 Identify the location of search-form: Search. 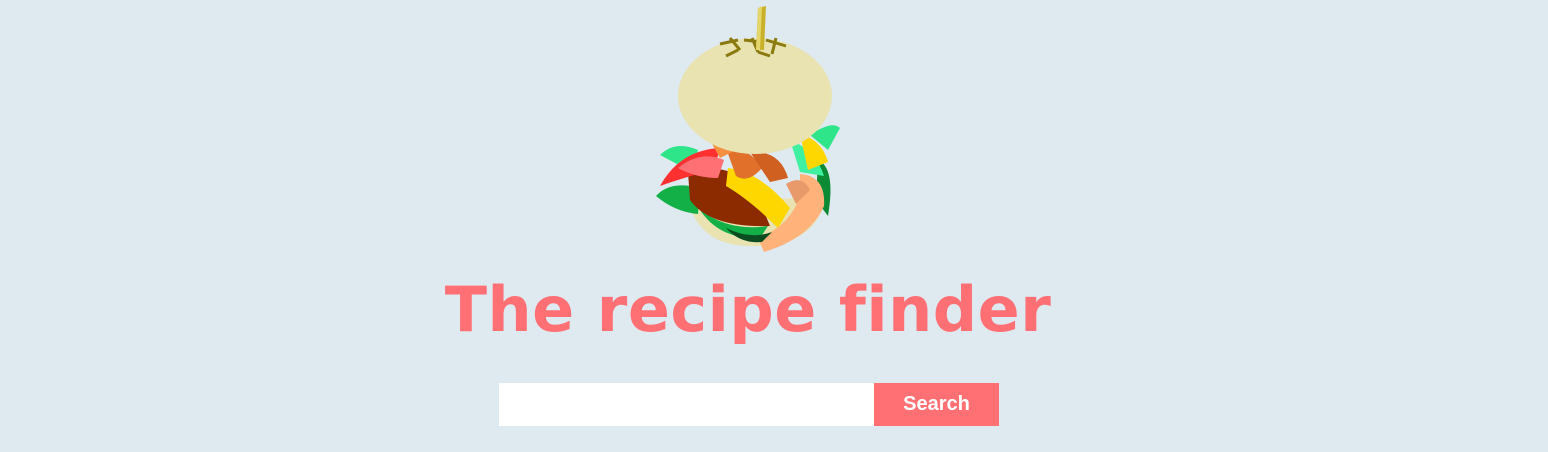
(749, 404).